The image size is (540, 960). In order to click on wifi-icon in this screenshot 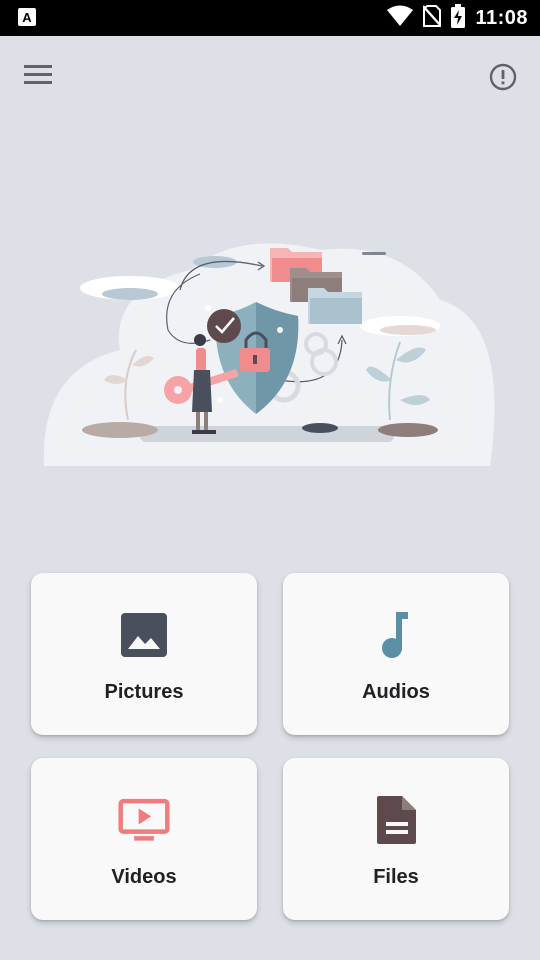, I will do `click(400, 18)`.